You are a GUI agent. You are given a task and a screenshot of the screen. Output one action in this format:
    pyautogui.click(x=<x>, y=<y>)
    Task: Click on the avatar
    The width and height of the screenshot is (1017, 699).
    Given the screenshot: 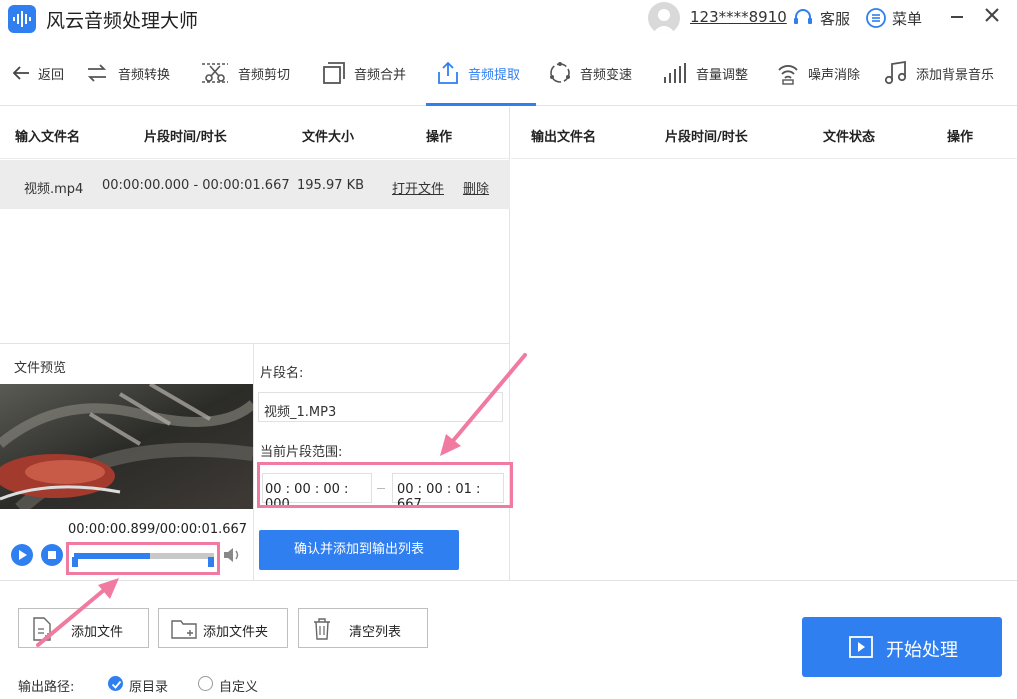 What is the action you would take?
    pyautogui.click(x=664, y=18)
    